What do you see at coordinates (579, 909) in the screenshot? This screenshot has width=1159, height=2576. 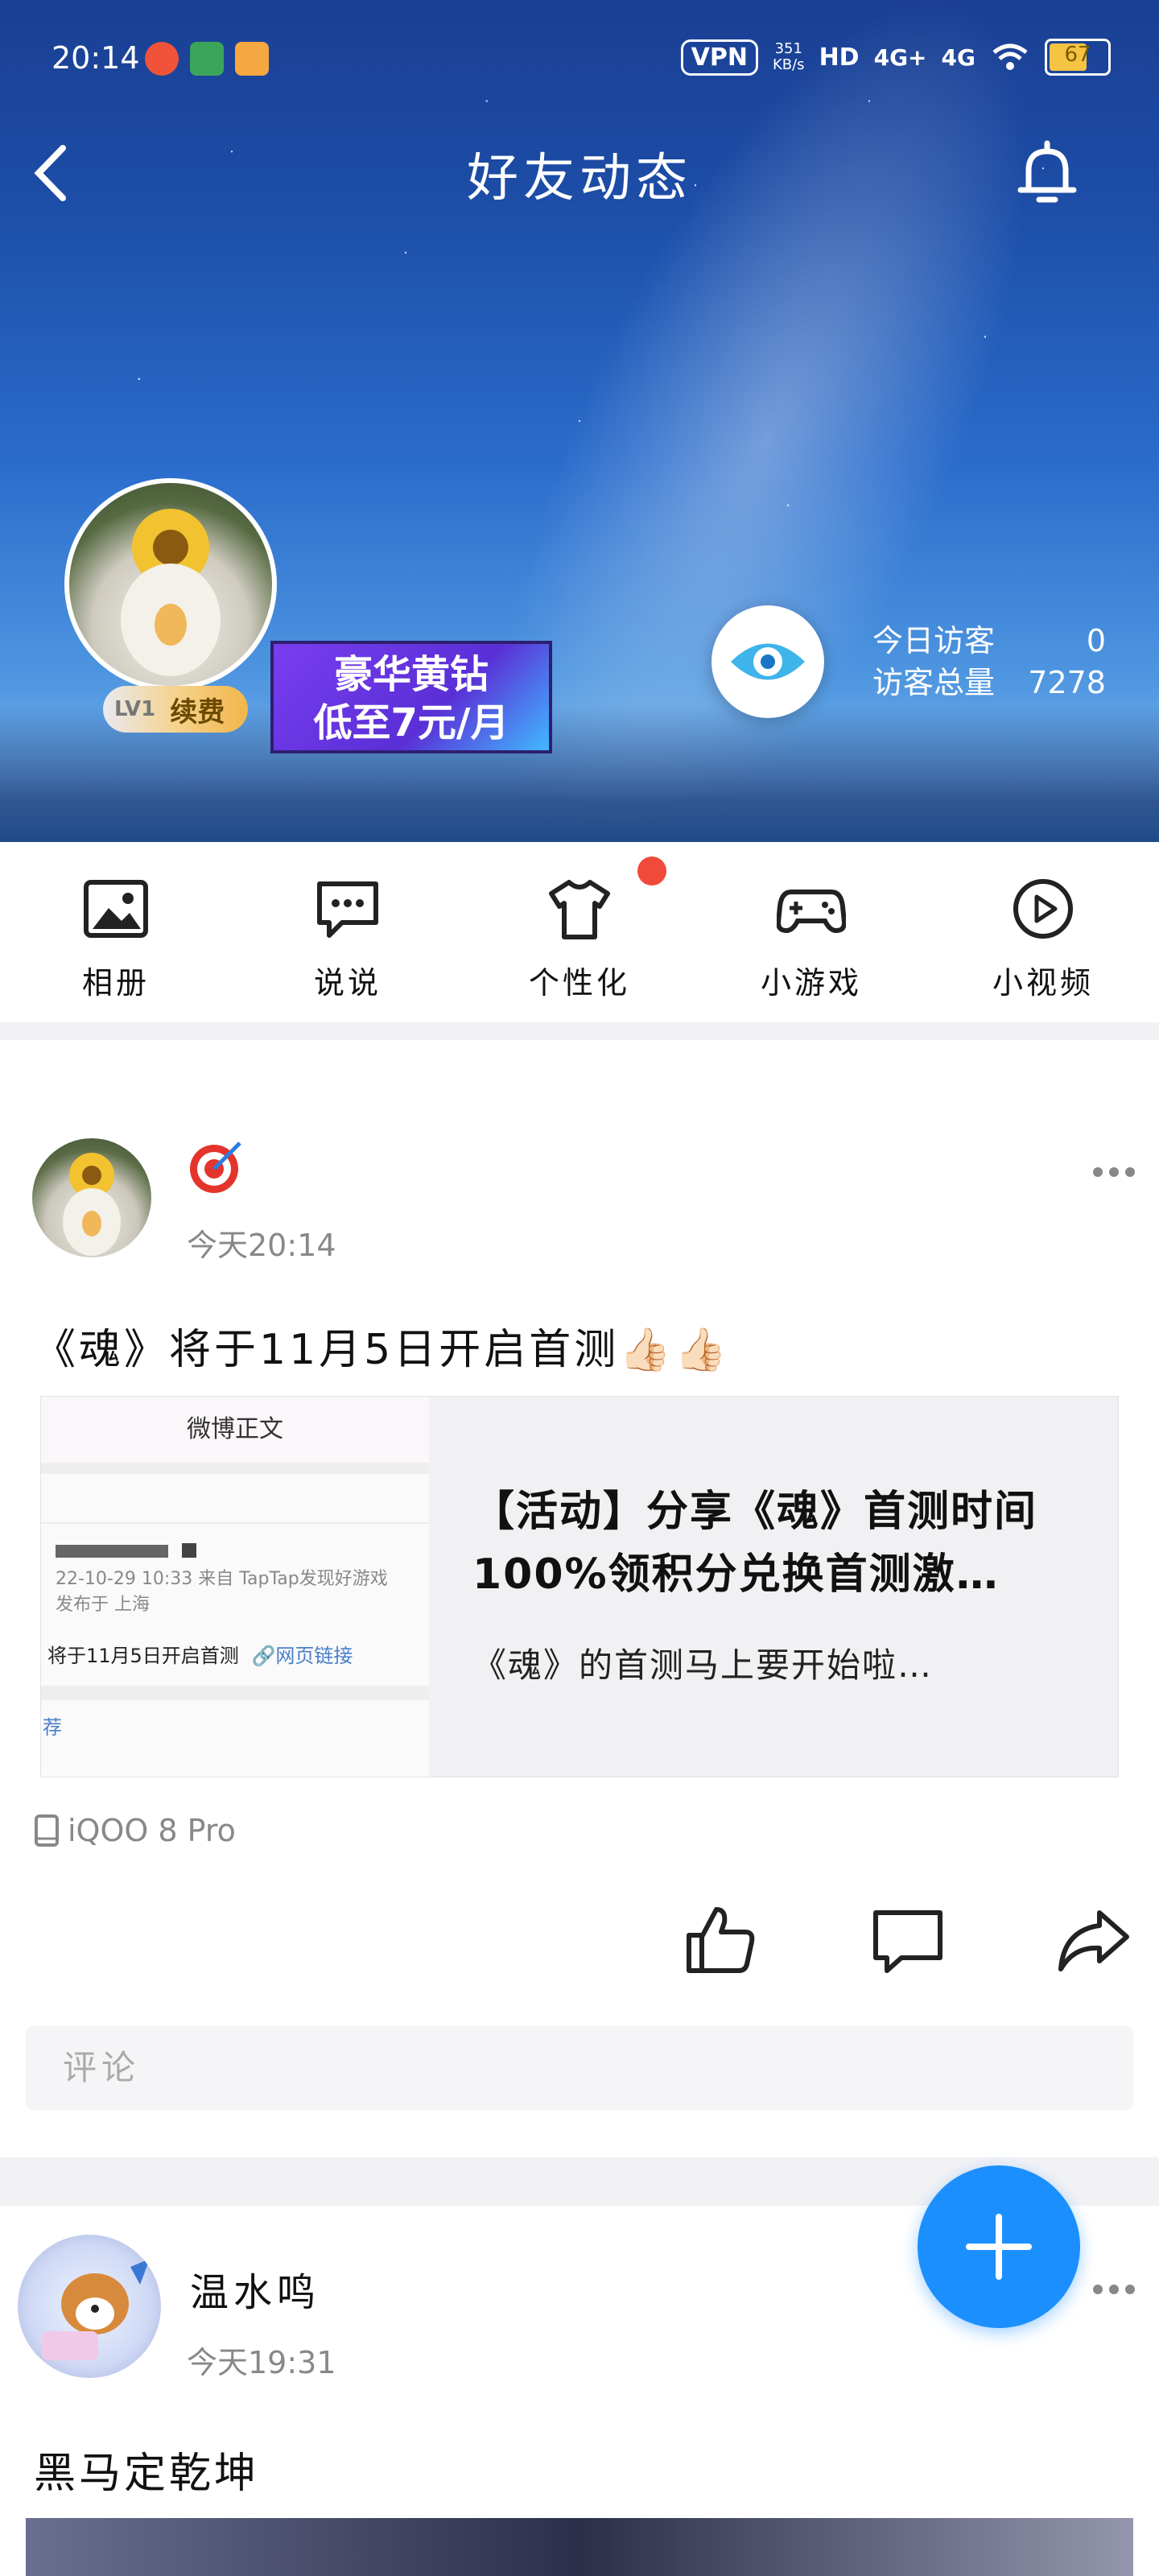 I see `tshirt-icon` at bounding box center [579, 909].